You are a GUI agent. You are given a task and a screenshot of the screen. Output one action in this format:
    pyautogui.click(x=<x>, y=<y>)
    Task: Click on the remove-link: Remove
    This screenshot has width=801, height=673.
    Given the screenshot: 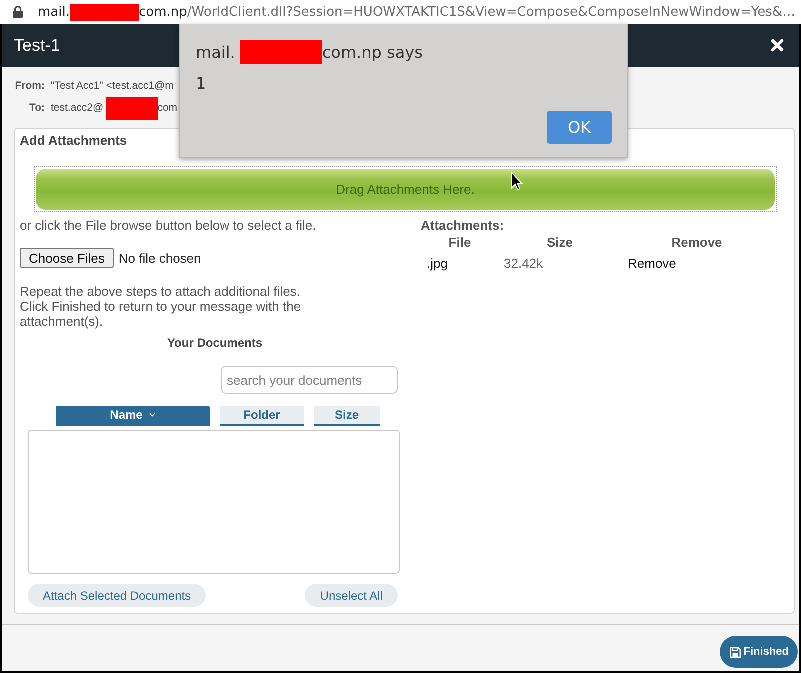 What is the action you would take?
    pyautogui.click(x=652, y=263)
    